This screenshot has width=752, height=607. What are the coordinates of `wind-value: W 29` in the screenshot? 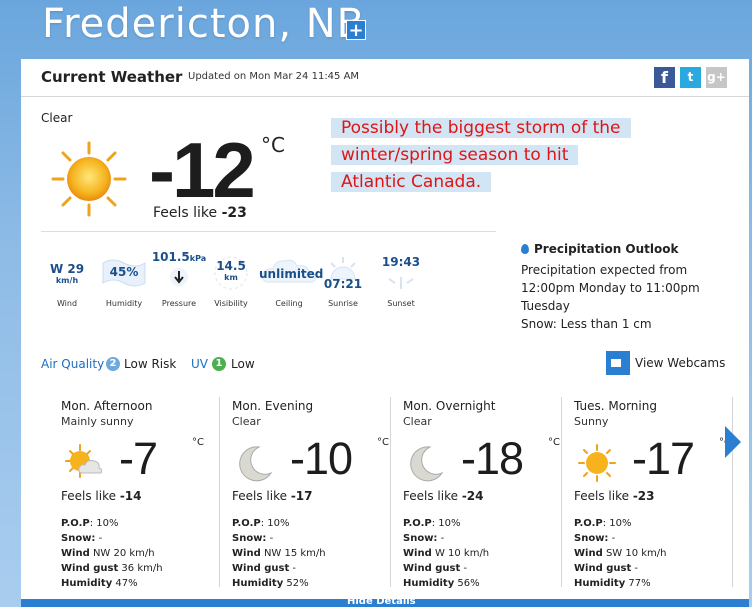 It's located at (67, 269).